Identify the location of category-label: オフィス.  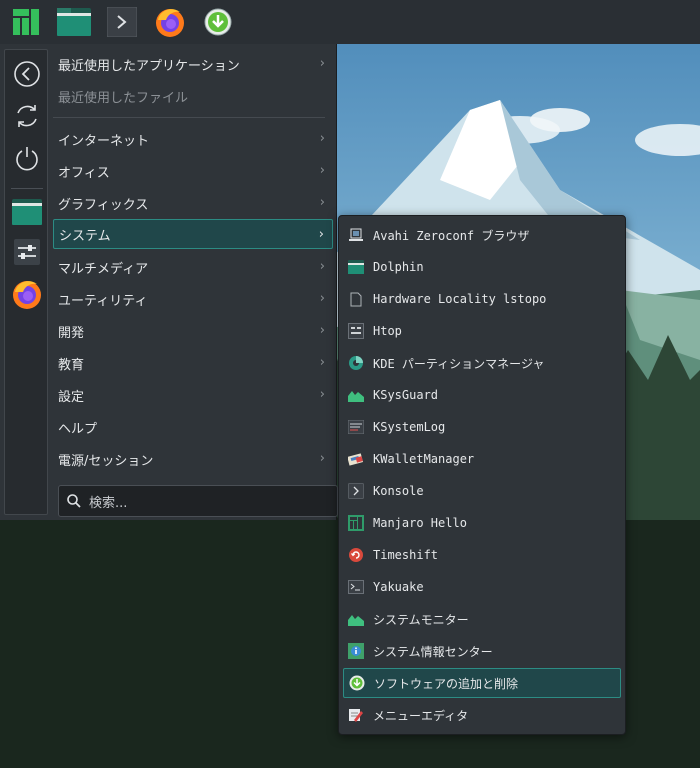
(84, 173).